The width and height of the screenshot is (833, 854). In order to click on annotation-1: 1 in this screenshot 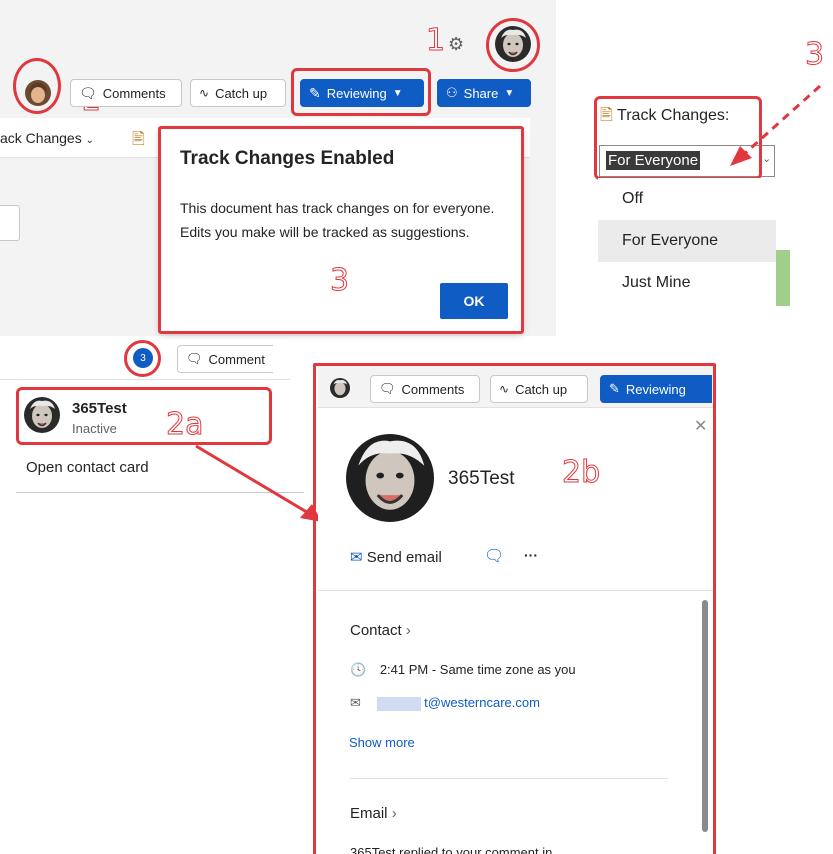, I will do `click(435, 40)`.